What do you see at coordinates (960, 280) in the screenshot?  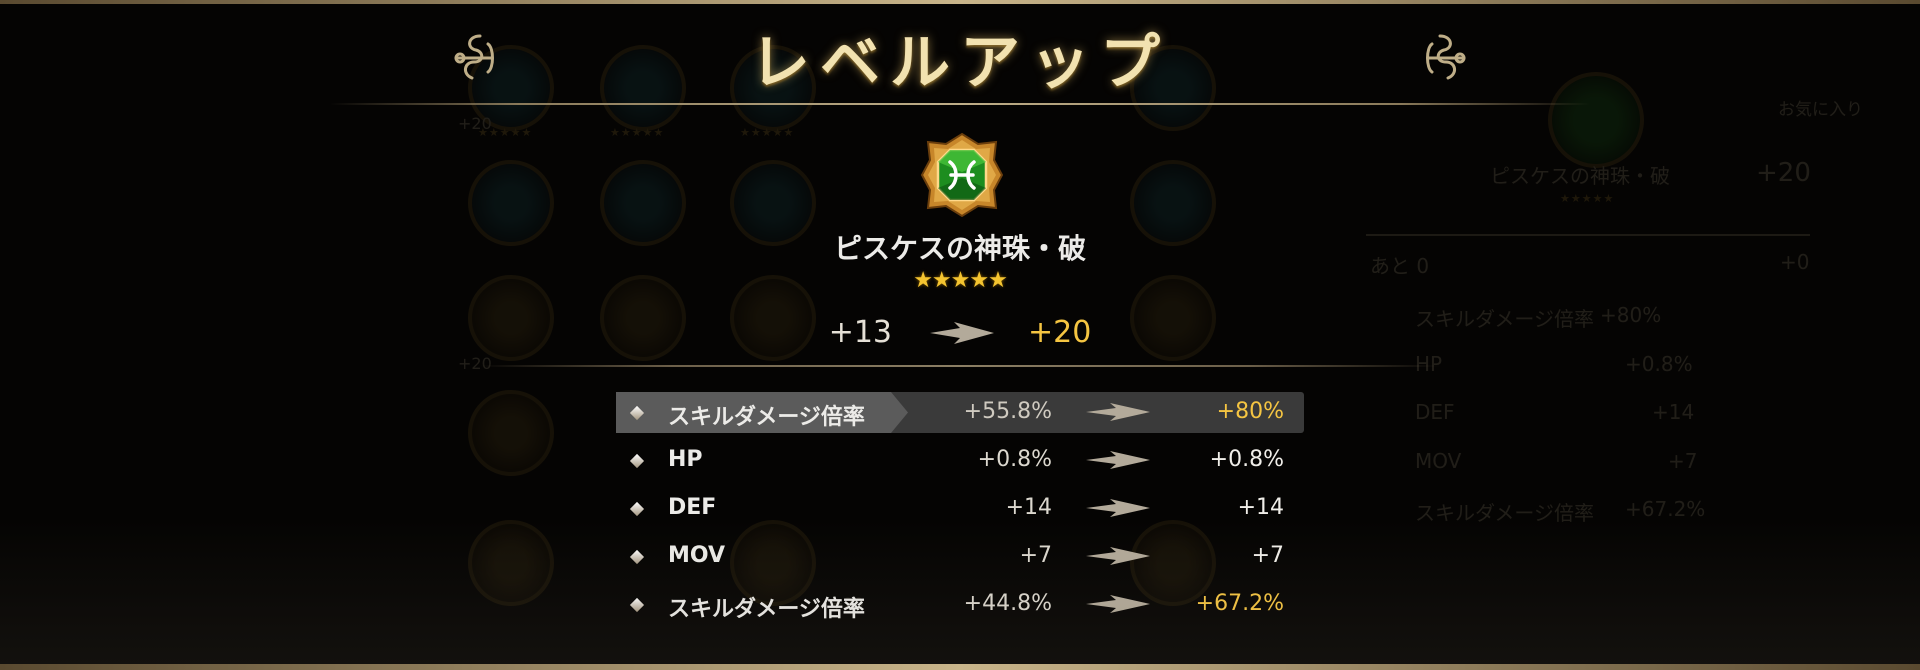 I see `item-rarity-stars: ★★★★★` at bounding box center [960, 280].